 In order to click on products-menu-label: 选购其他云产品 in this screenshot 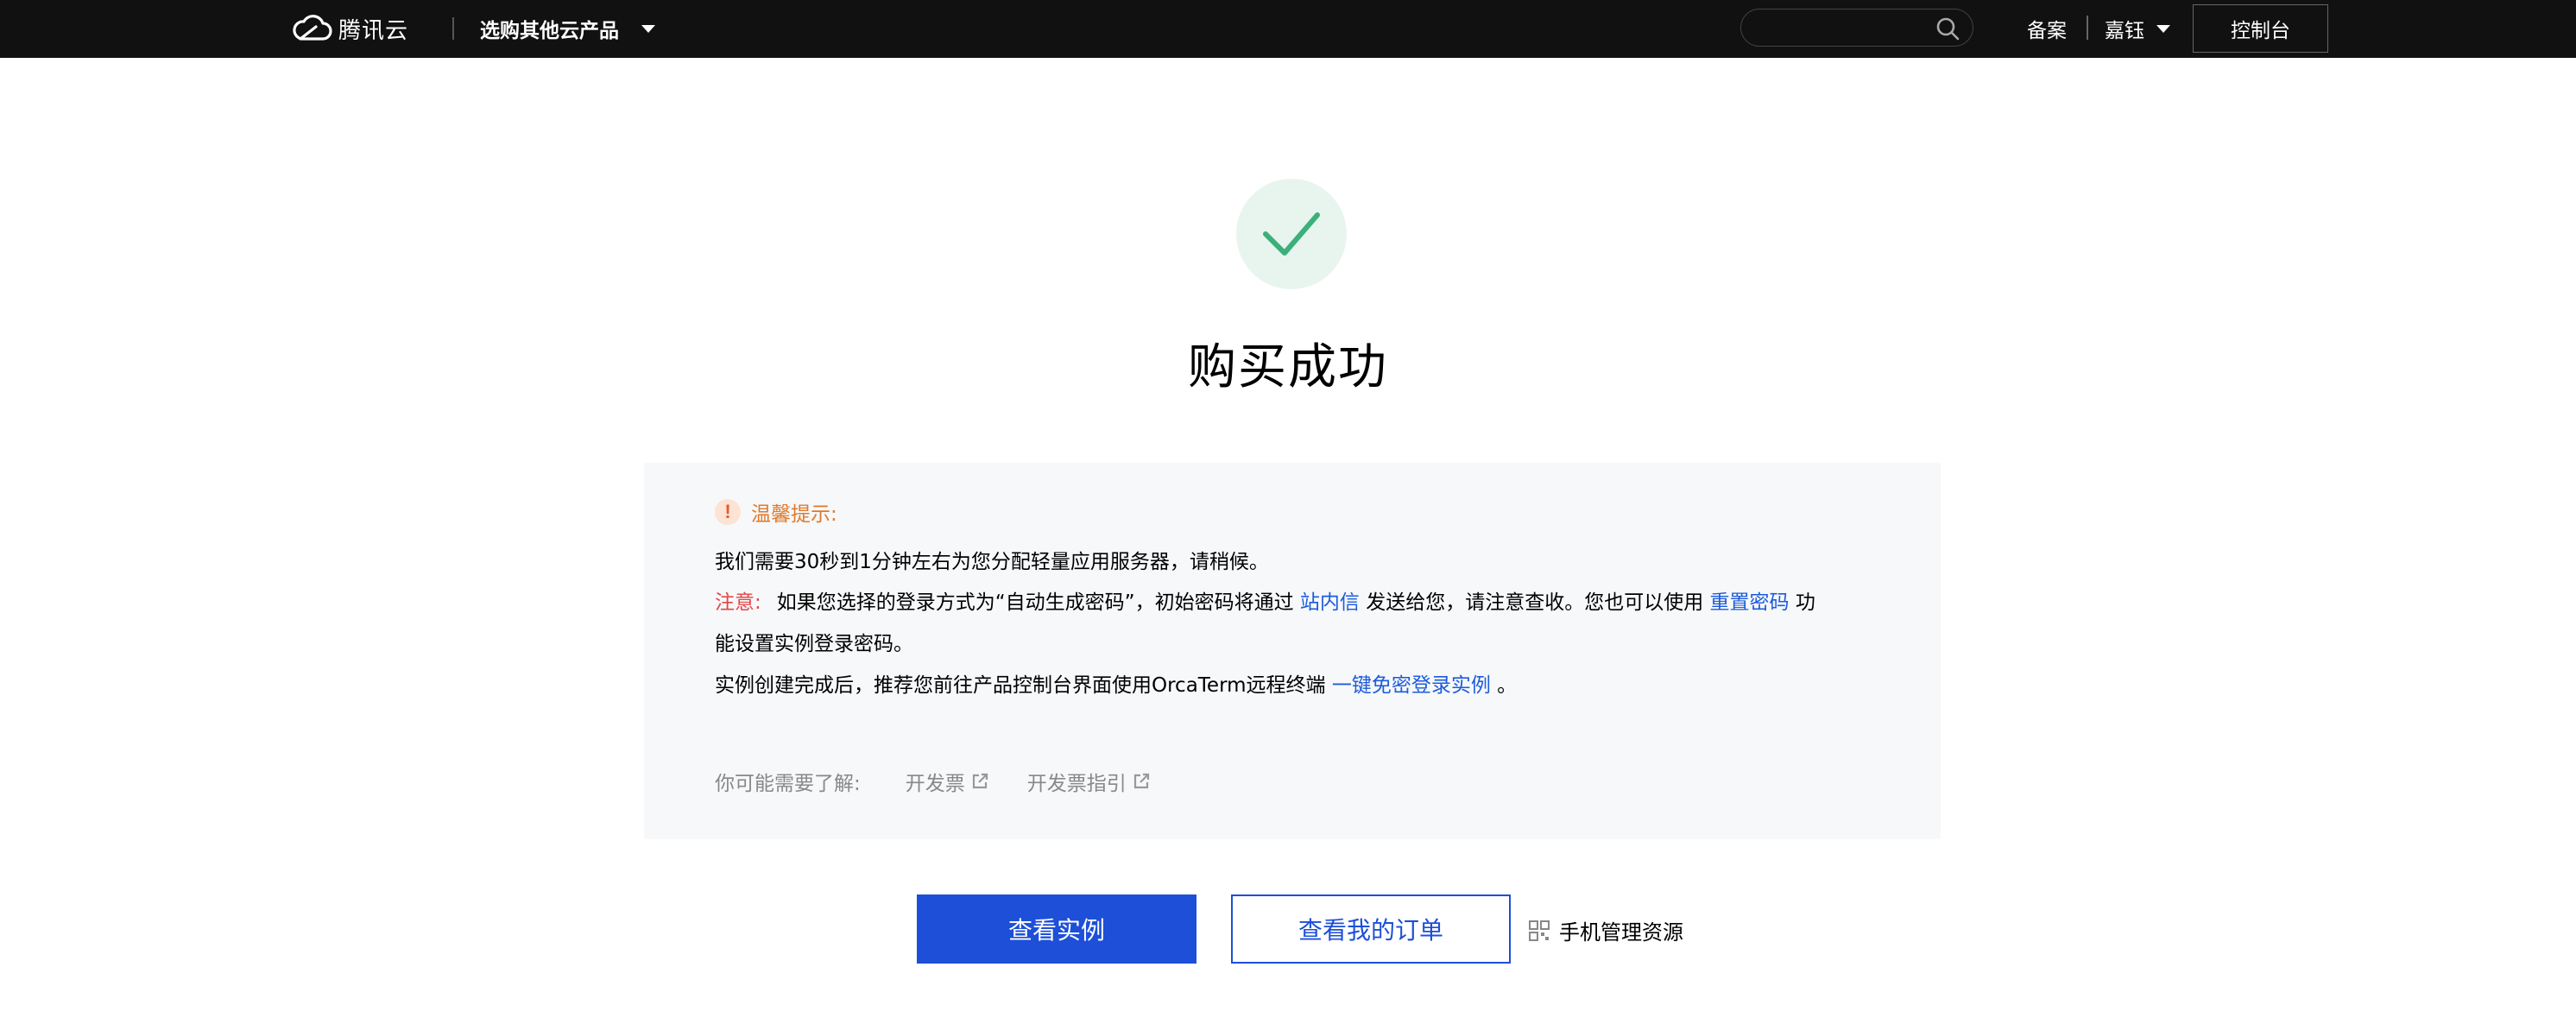, I will do `click(549, 31)`.